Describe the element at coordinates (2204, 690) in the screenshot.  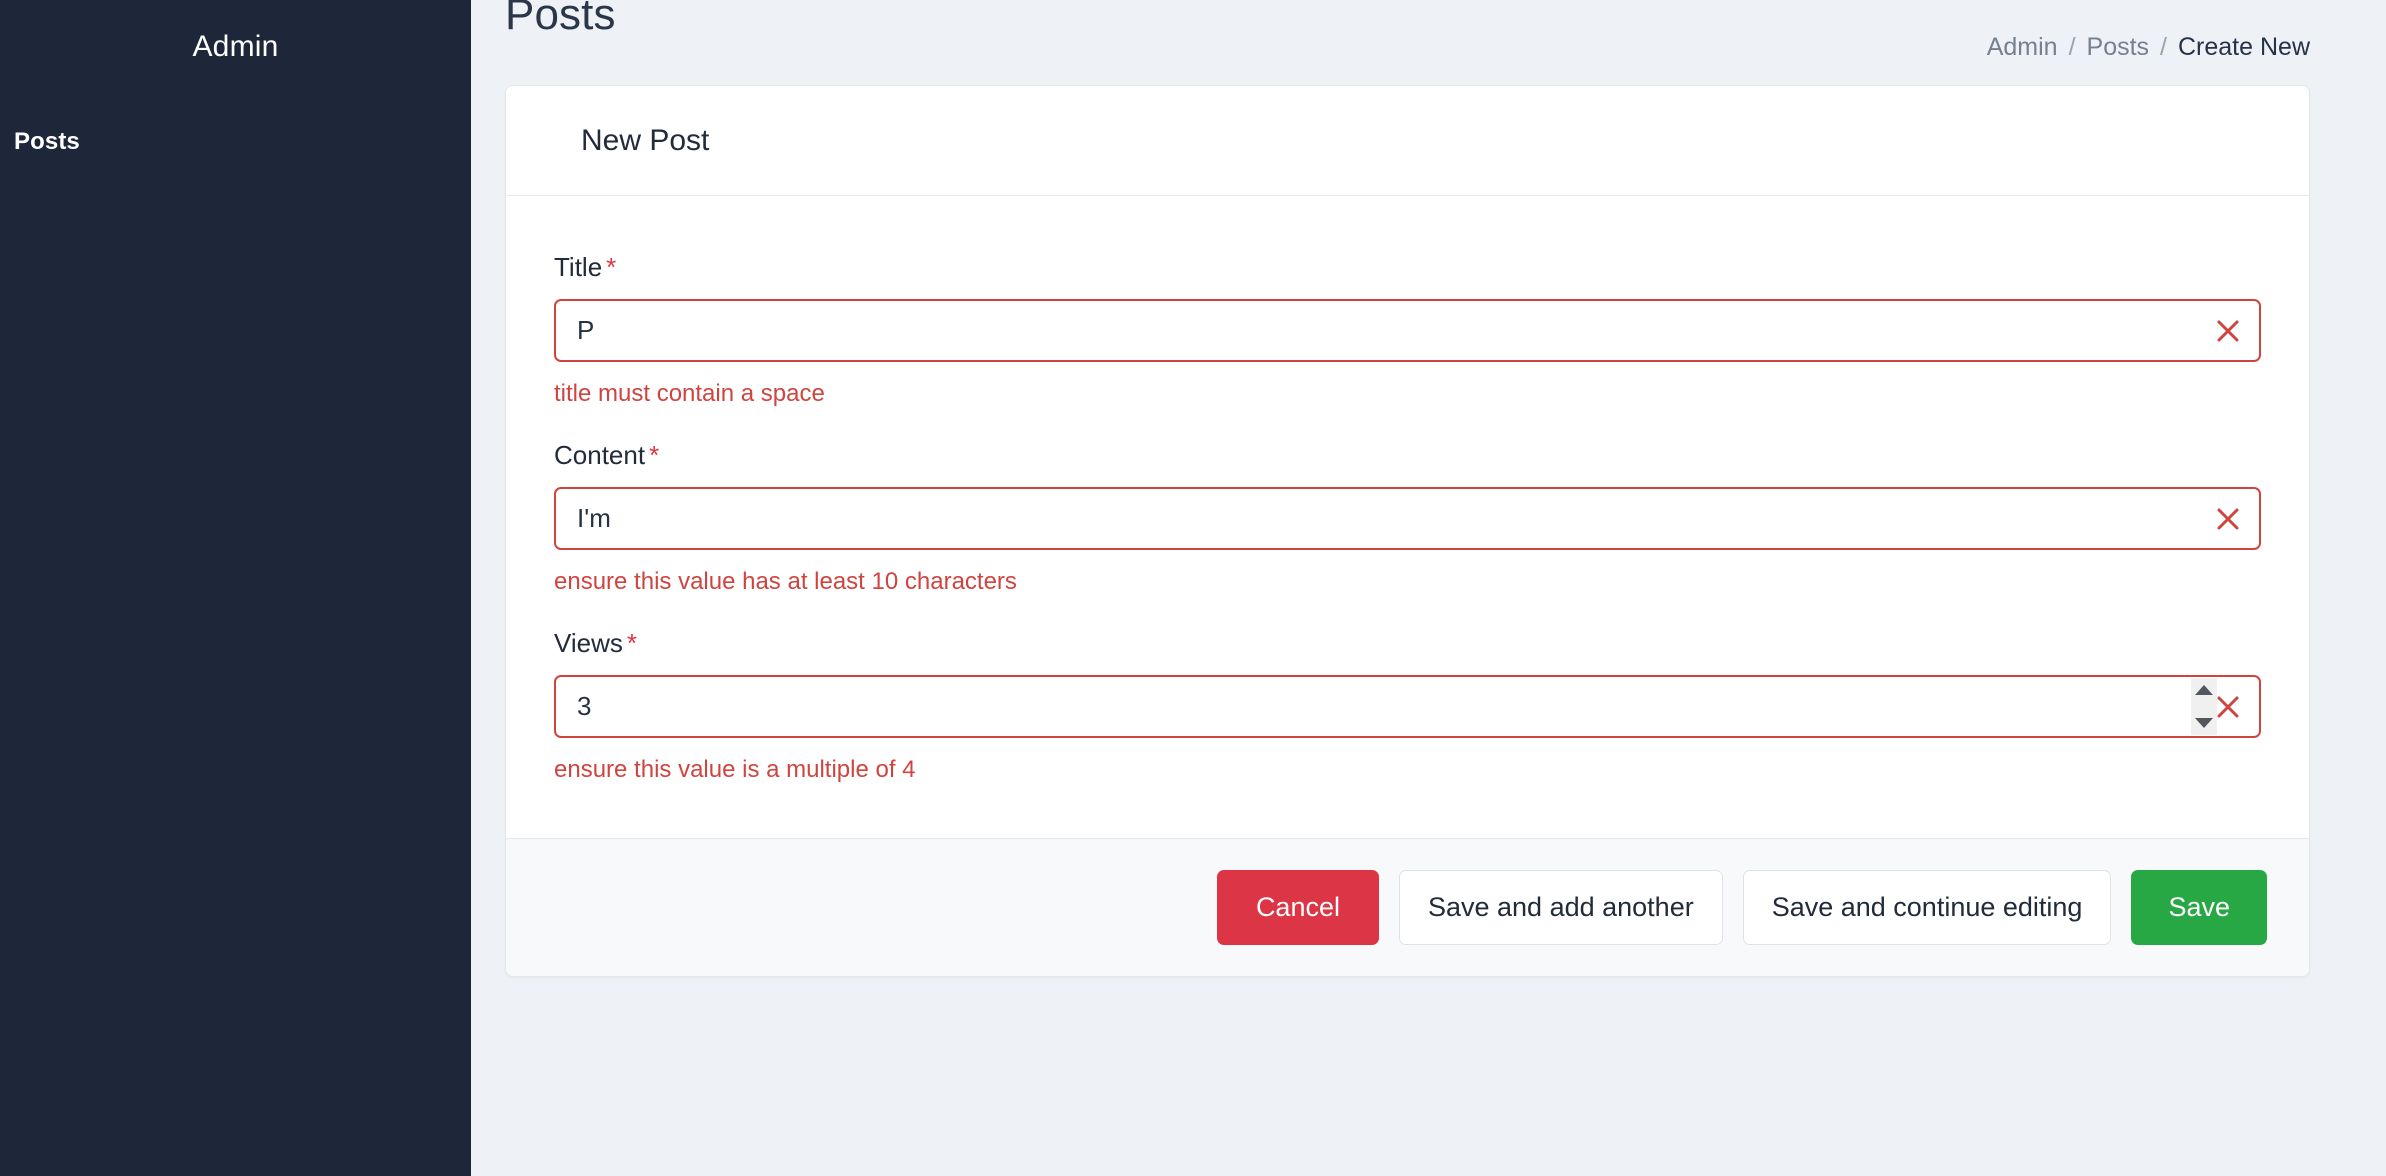
I see `stepper-up-icon` at that location.